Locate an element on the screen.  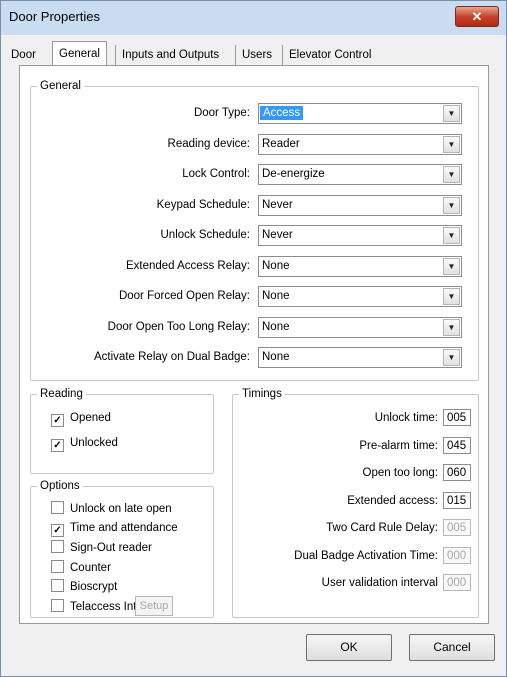
checkbox-item: Counter is located at coordinates (81, 566).